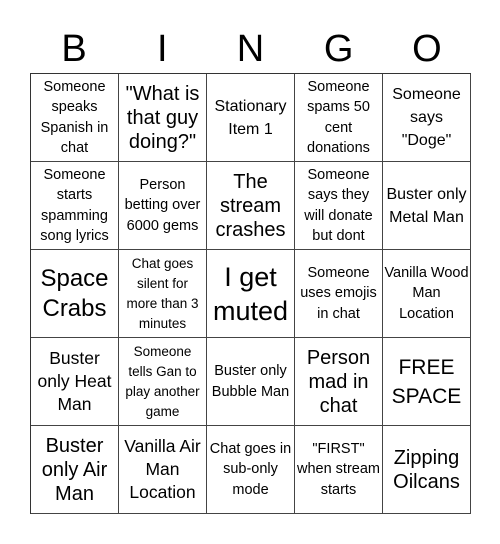  I want to click on bingo-cell: Someone speaks Spanish in chat, so click(75, 118).